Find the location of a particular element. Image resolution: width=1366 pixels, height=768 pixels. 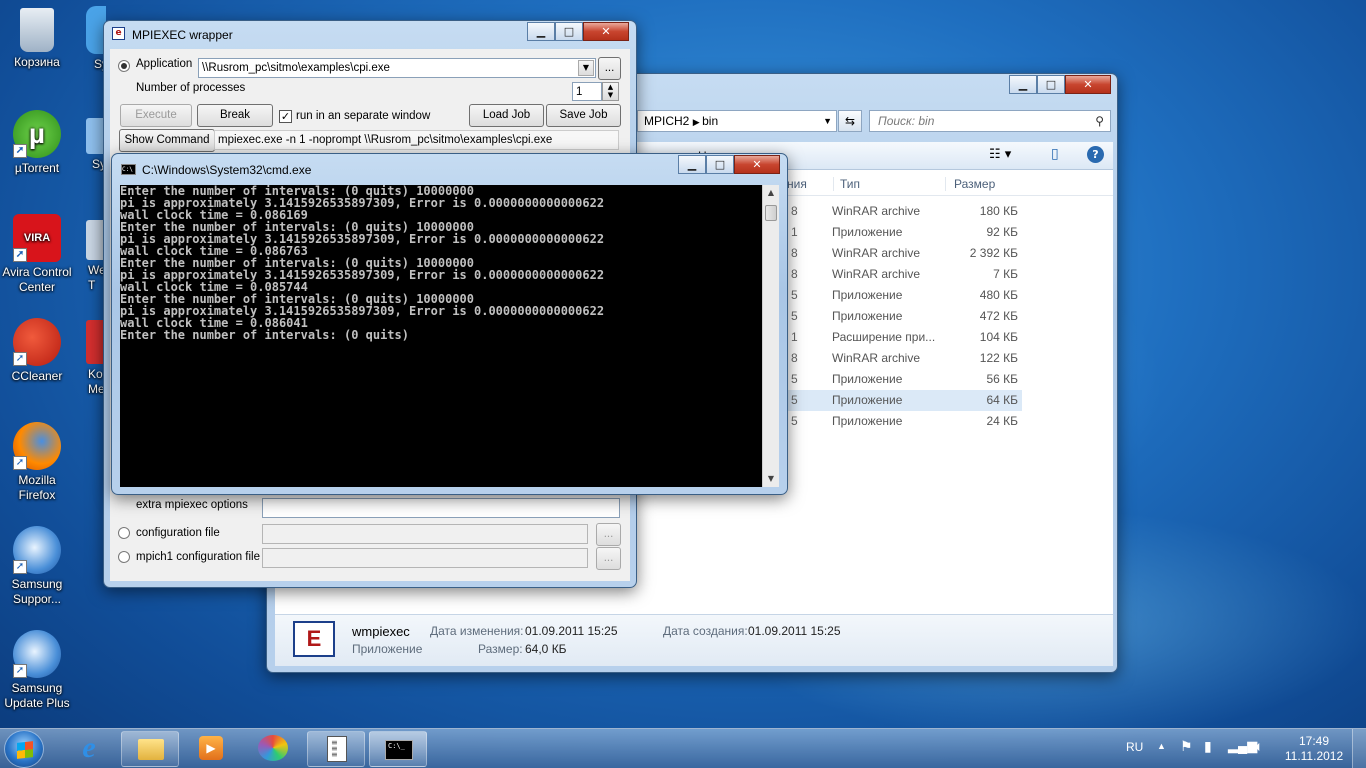

refresh-button: ⇆ is located at coordinates (850, 121).